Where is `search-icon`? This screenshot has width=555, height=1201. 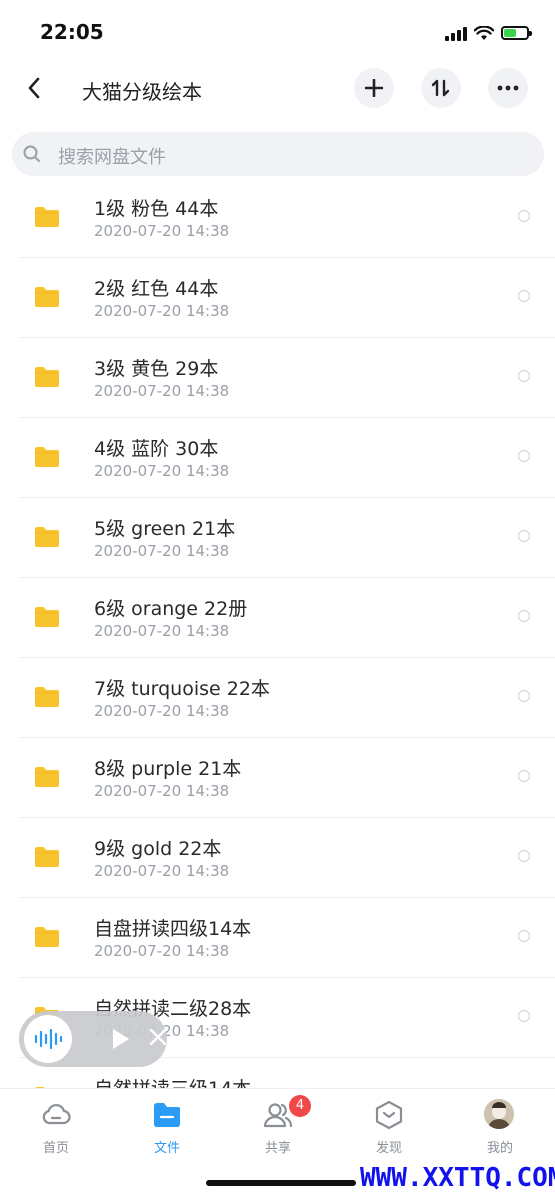 search-icon is located at coordinates (31, 153).